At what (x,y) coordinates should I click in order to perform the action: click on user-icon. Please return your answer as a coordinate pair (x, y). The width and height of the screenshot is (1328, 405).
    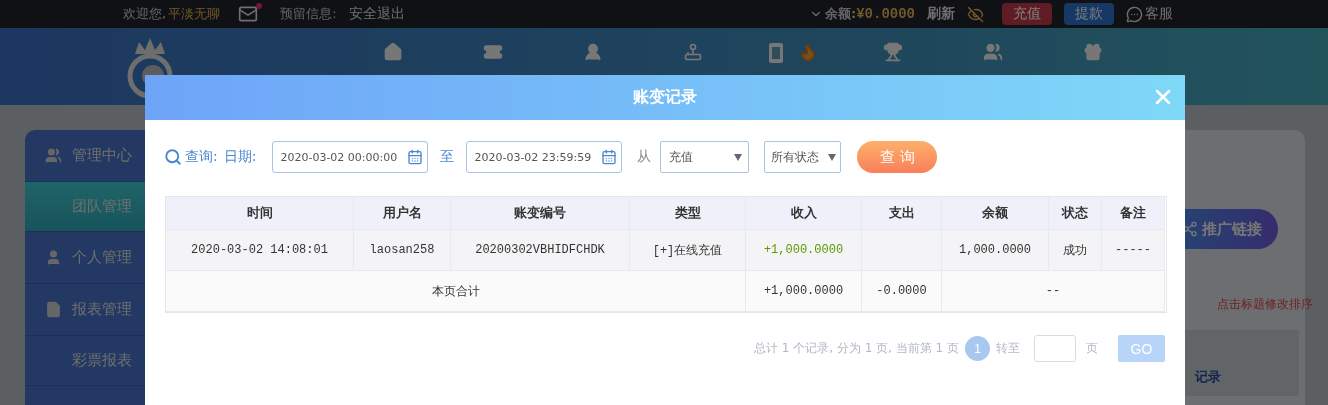
    Looking at the image, I should click on (53, 257).